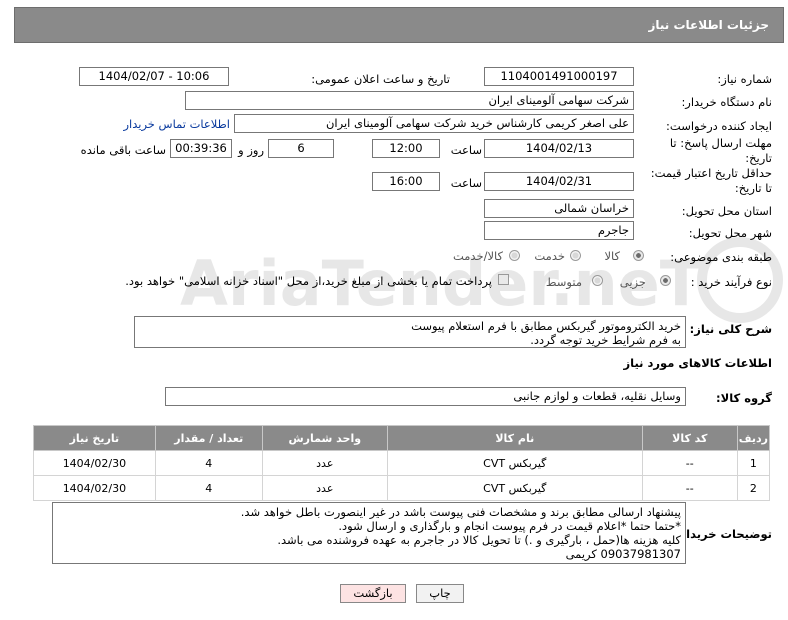  What do you see at coordinates (721, 257) in the screenshot?
I see `category-label: طبقه بندی موضوعی:` at bounding box center [721, 257].